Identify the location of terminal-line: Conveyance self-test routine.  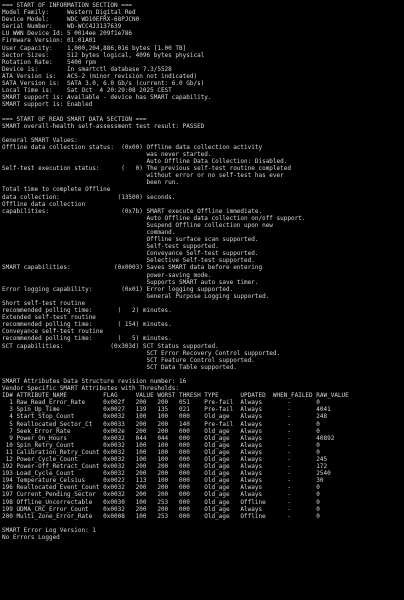
(53, 332).